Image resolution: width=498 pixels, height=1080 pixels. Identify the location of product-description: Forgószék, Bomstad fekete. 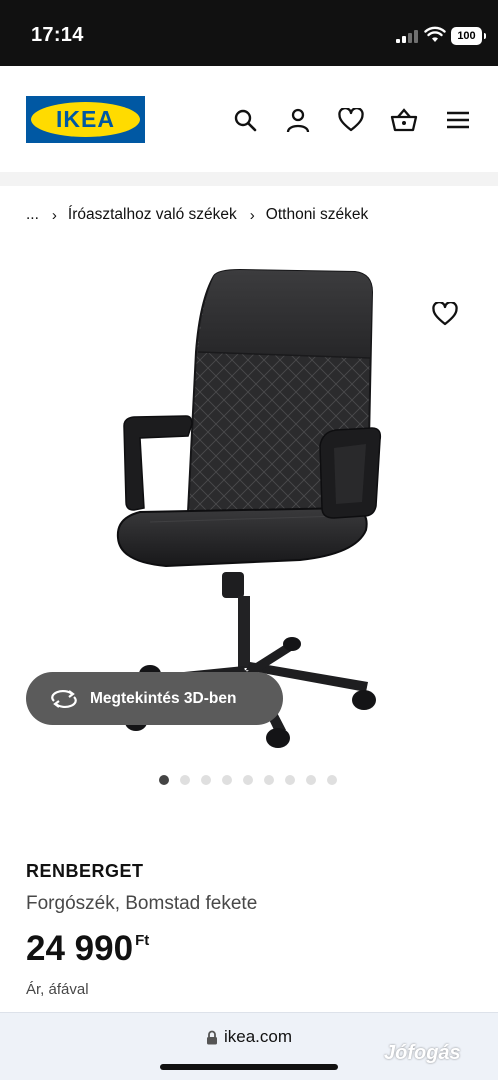
(142, 903).